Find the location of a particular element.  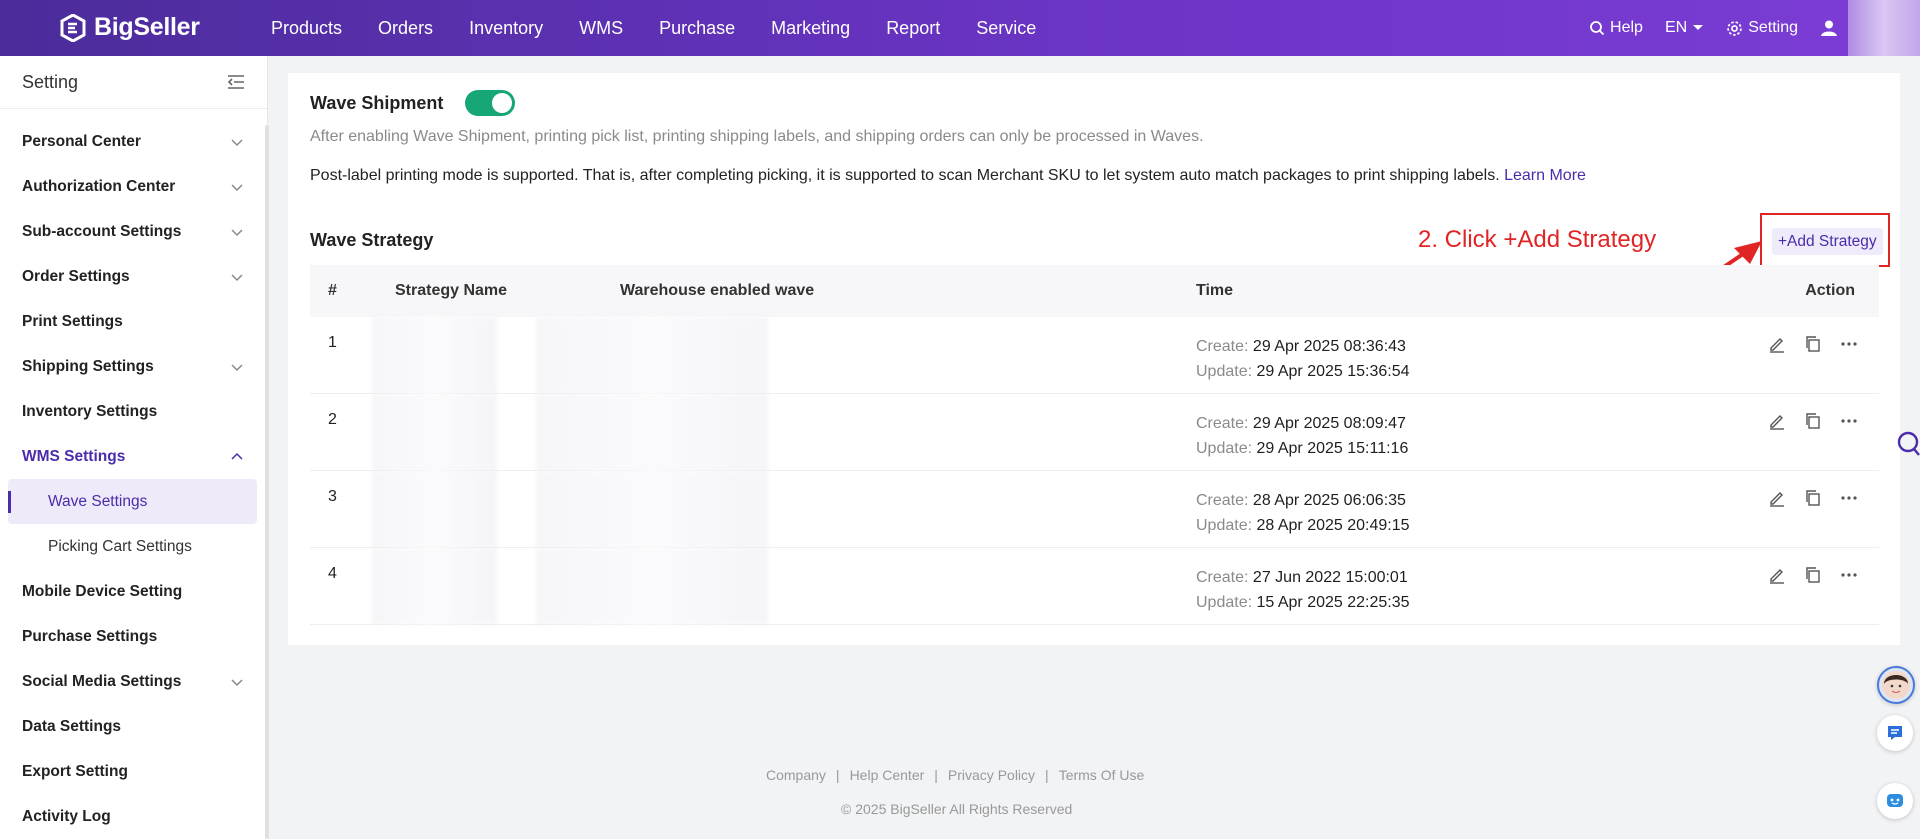

update-time: Update: 29 Apr 2025 15:36:54 is located at coordinates (1476, 371).